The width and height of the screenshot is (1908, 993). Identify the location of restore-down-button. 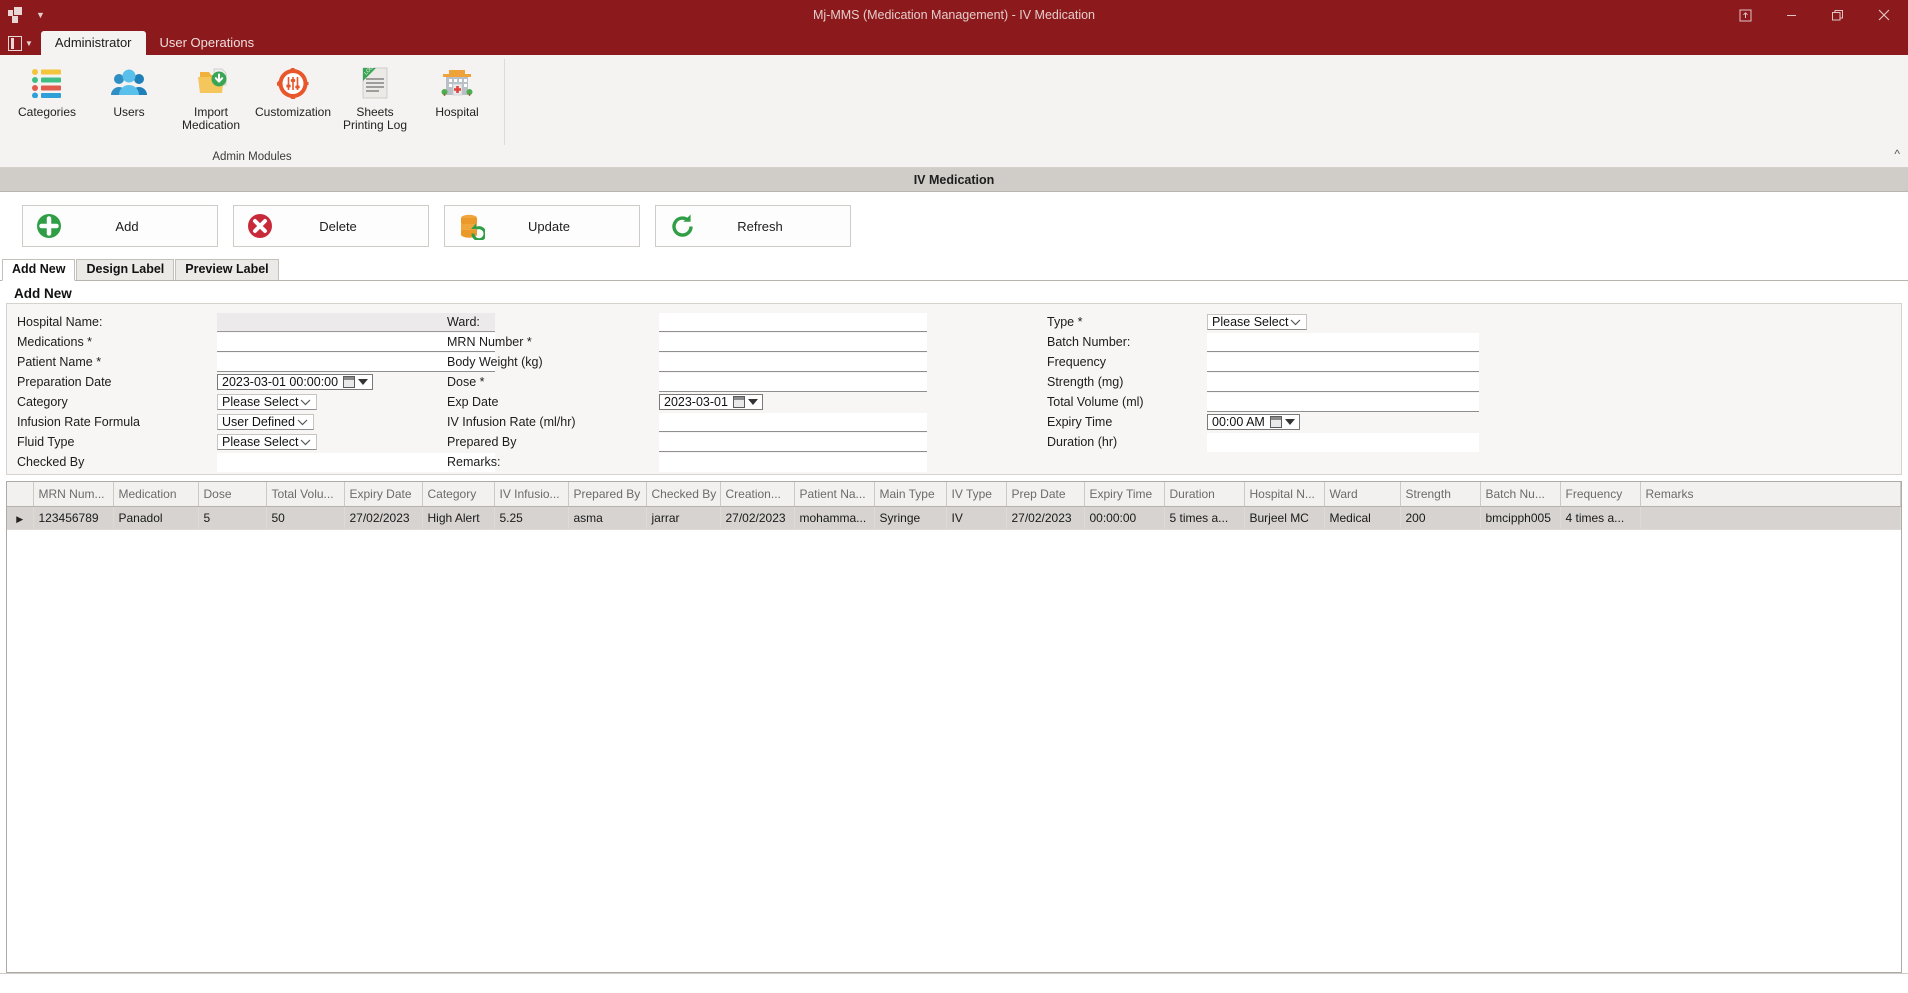
(1745, 15).